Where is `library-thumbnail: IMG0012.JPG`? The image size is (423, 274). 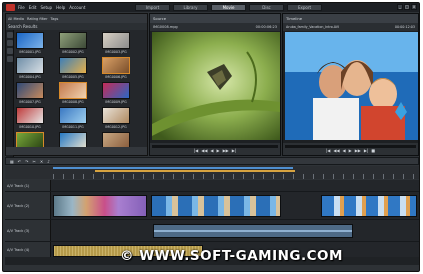 library-thumbnail: IMG0012.JPG is located at coordinates (116, 118).